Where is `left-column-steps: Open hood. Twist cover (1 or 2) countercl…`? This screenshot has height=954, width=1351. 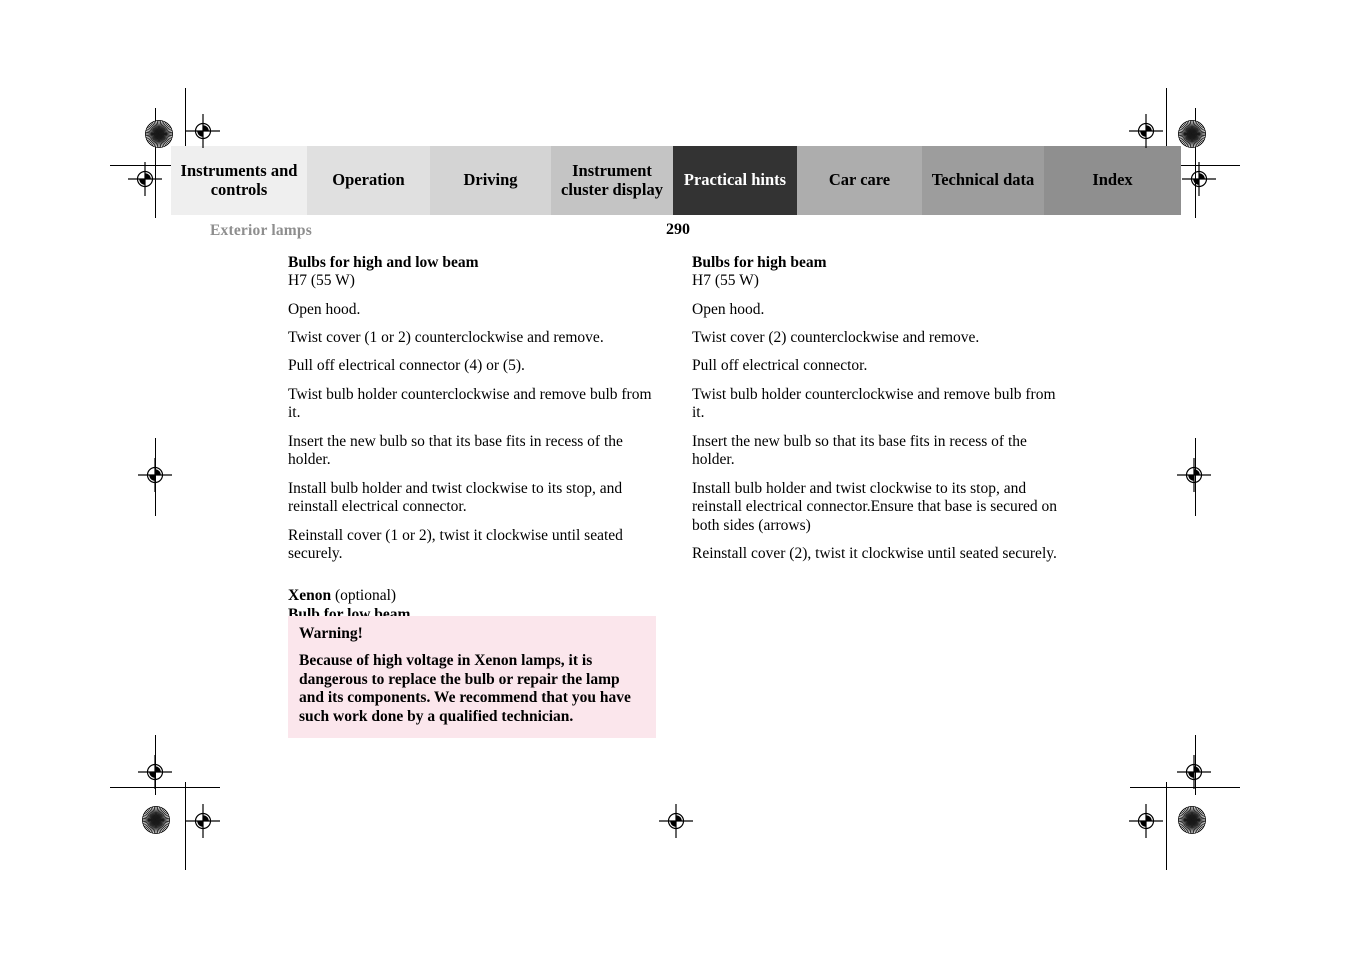
left-column-steps: Open hood. Twist cover (1 or 2) countercl… is located at coordinates (473, 432).